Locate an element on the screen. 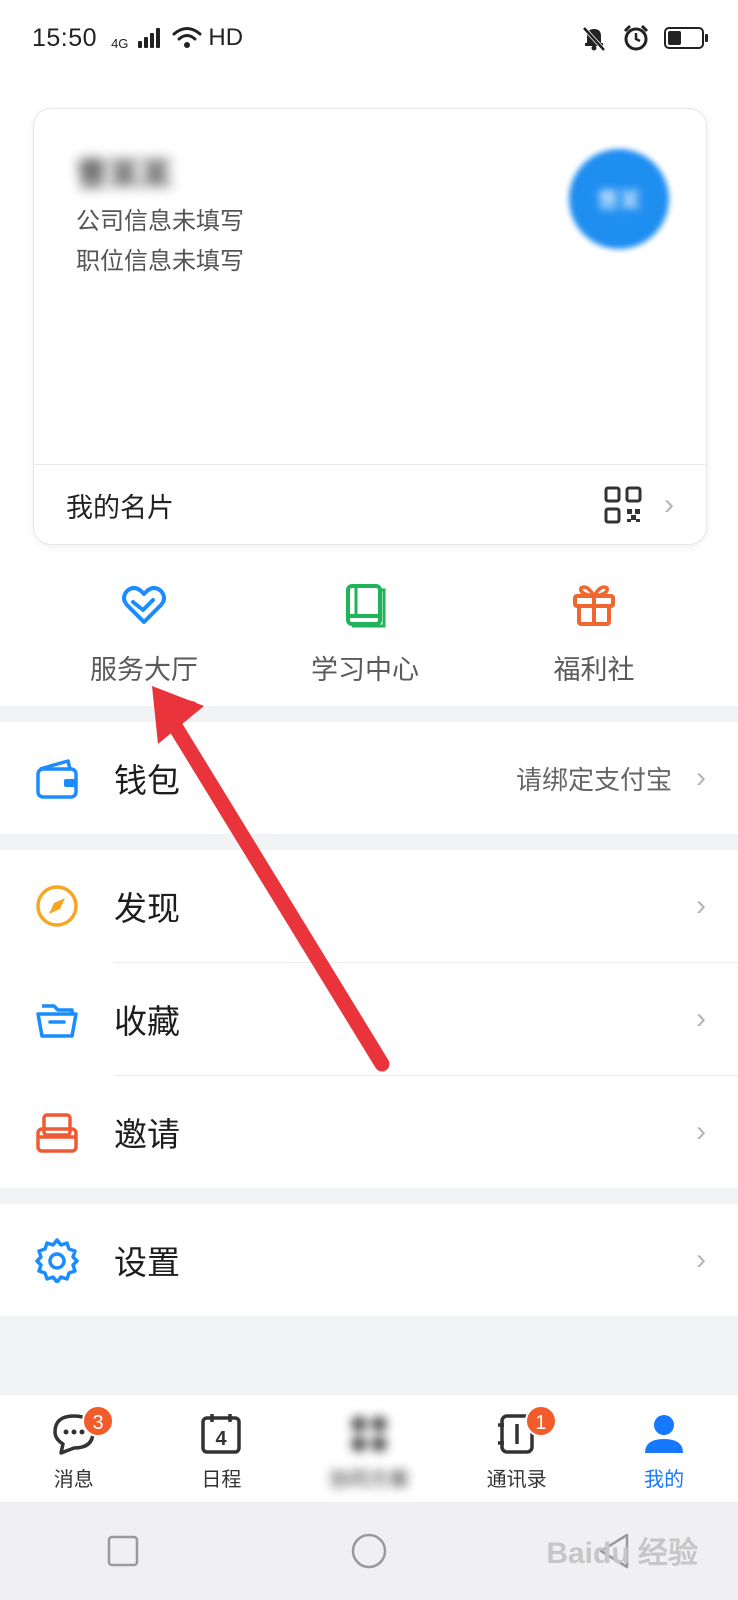 Image resolution: width=738 pixels, height=1600 pixels. calendar-day: 4 is located at coordinates (222, 1439).